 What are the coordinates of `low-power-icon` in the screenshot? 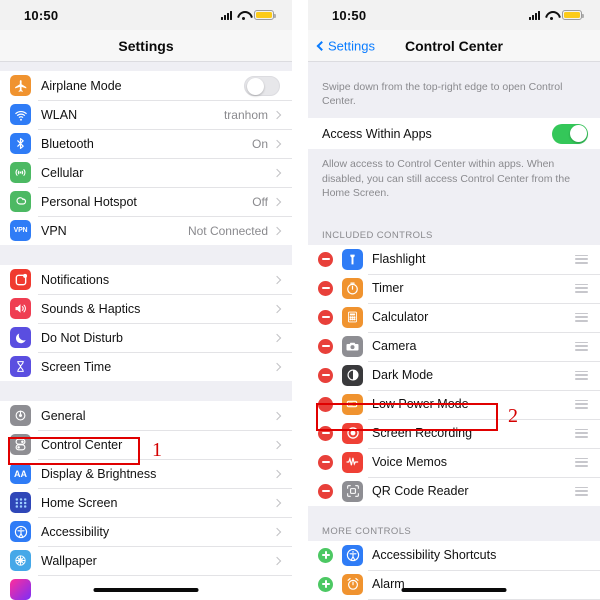 It's located at (352, 404).